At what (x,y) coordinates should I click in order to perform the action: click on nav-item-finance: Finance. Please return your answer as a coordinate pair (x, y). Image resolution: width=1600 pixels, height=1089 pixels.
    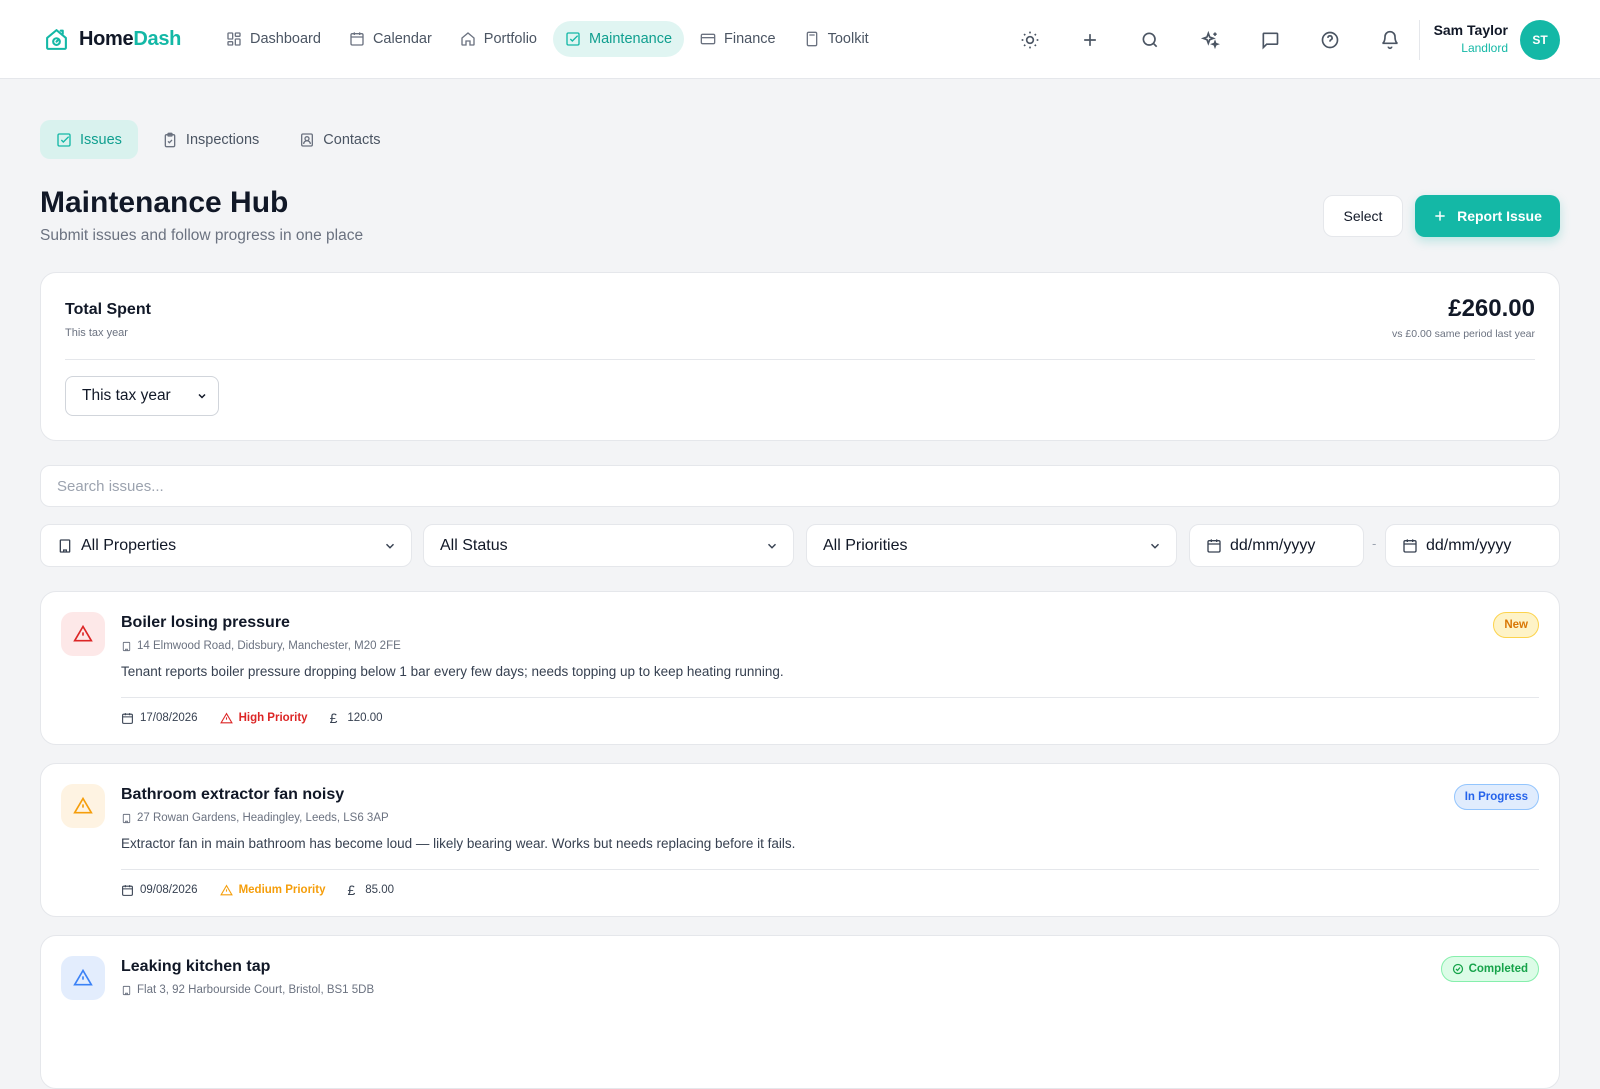
    Looking at the image, I should click on (738, 39).